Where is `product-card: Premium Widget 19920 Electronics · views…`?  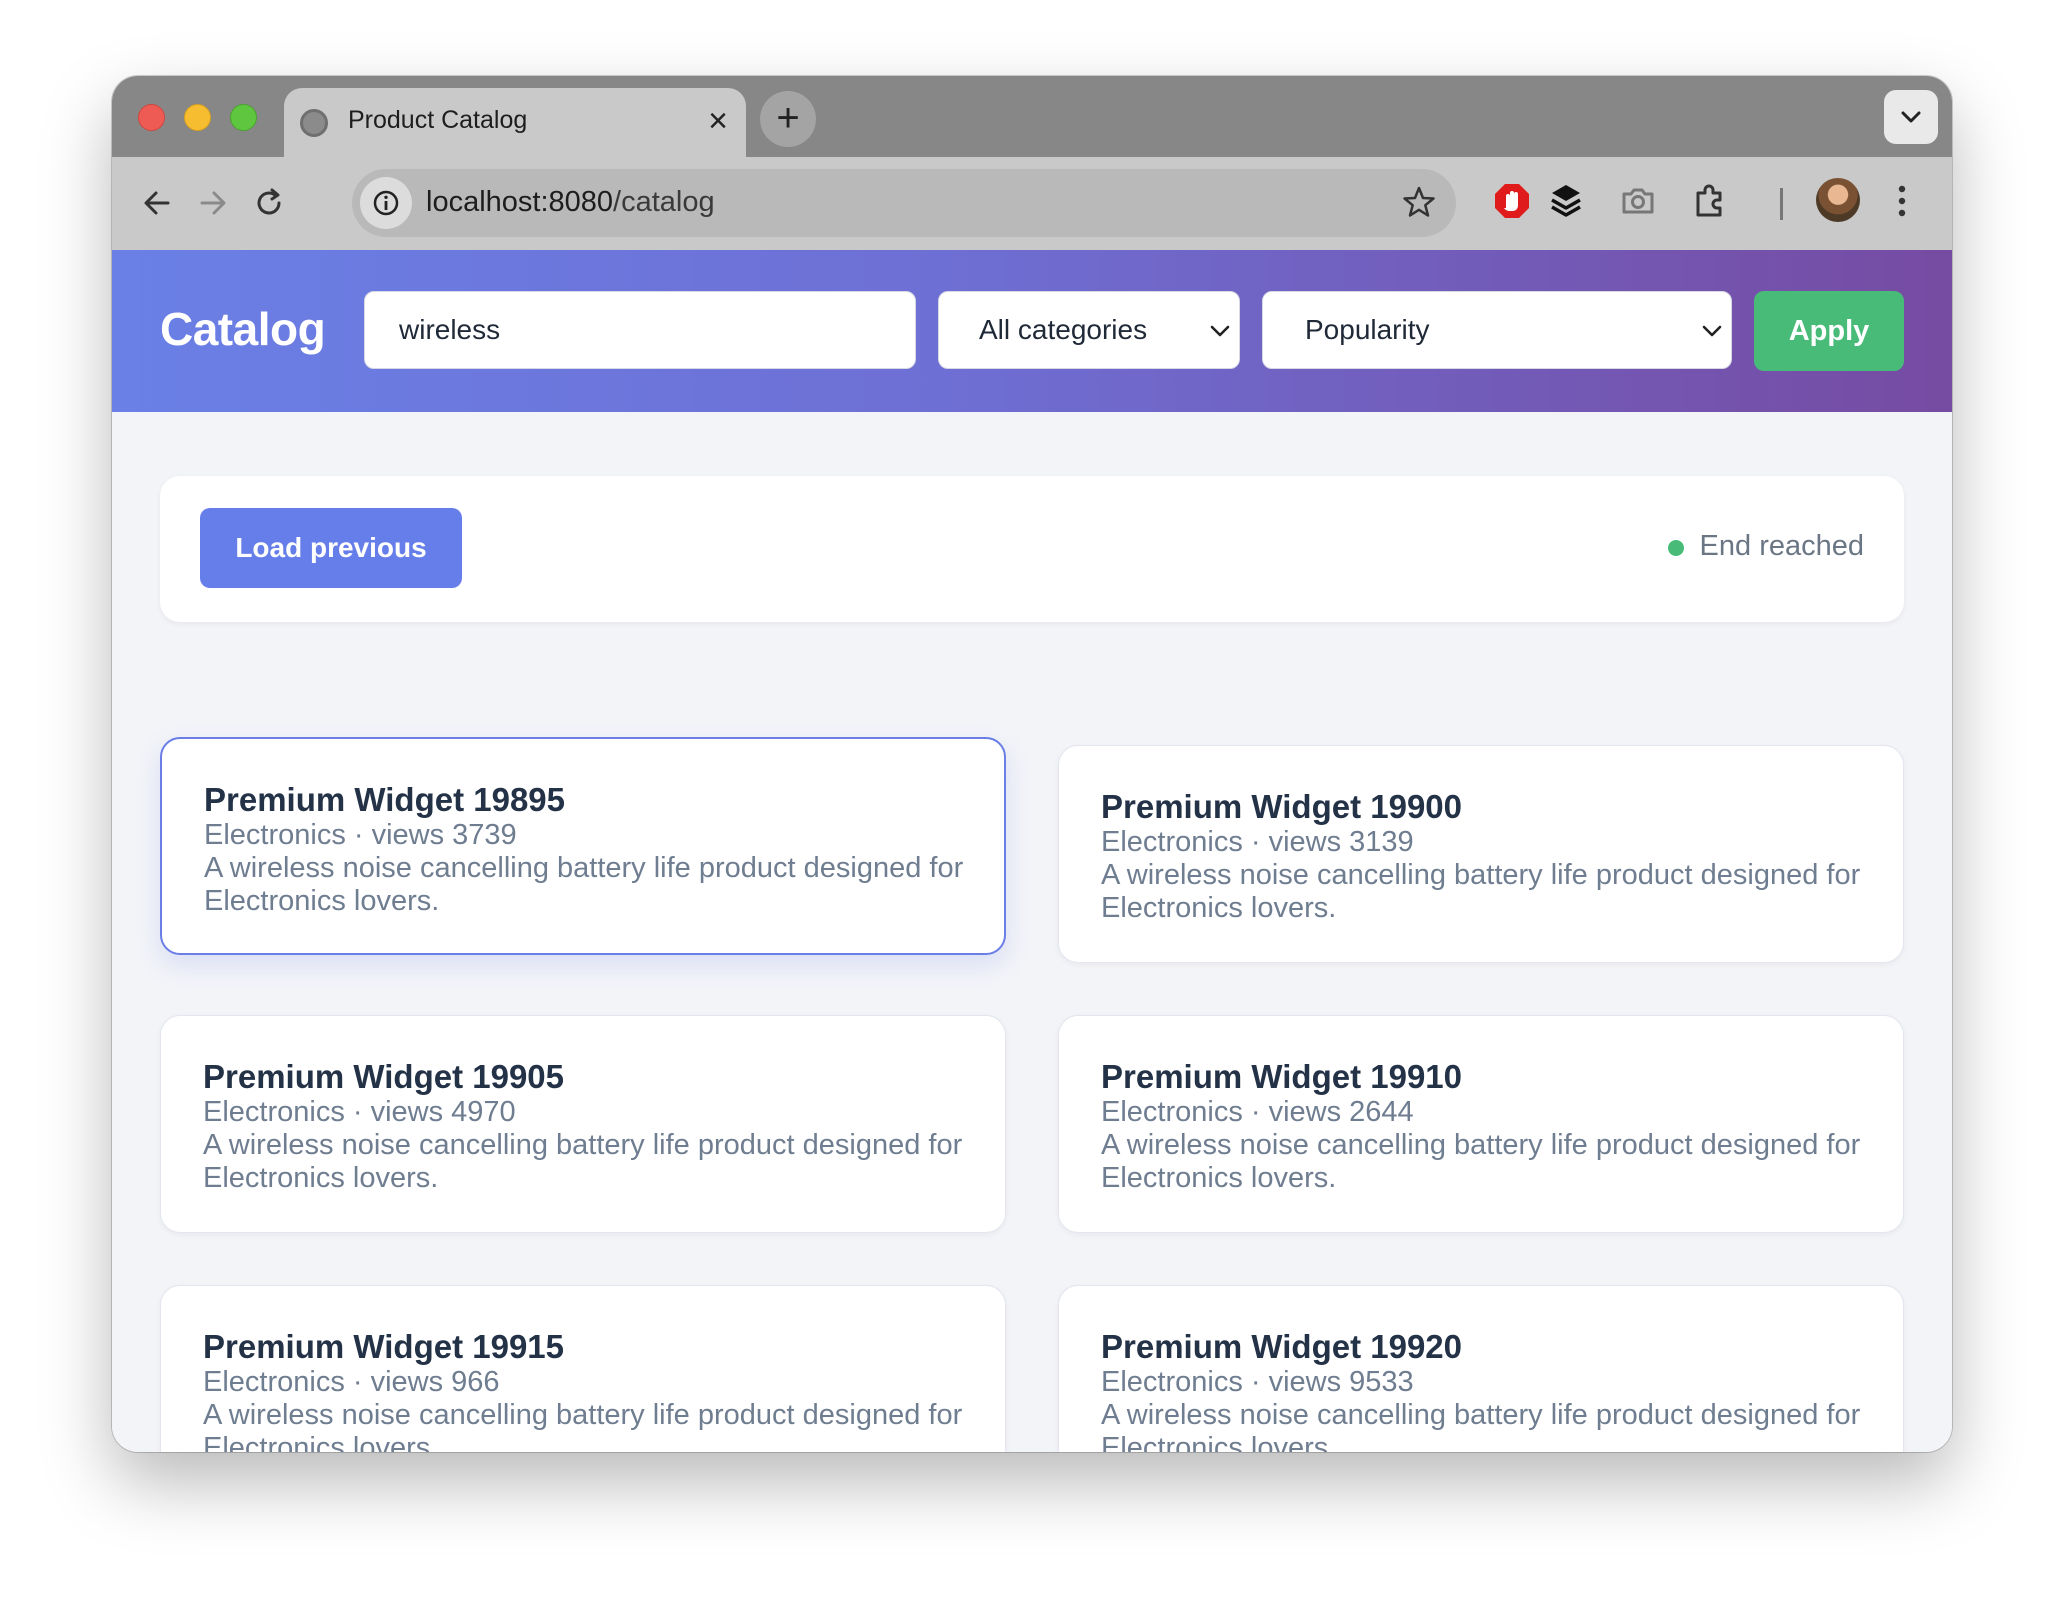
product-card: Premium Widget 19920 Electronics · views… is located at coordinates (1481, 1368).